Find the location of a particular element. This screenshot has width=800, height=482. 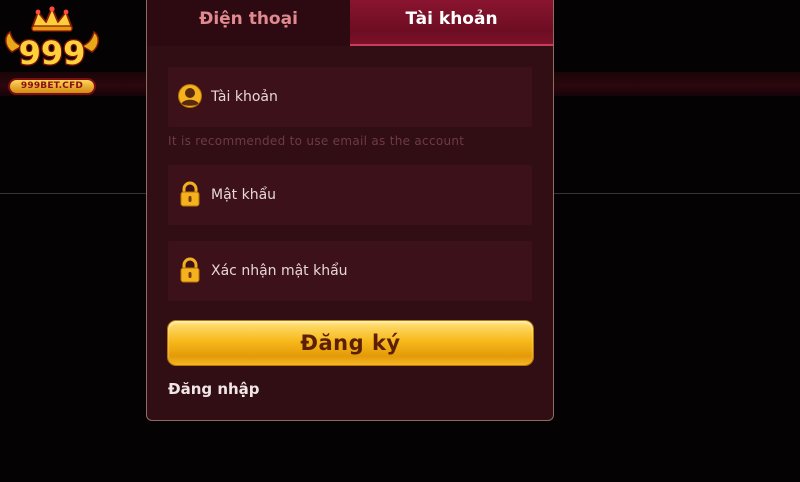

logo-wordmark: 999BET.CFD is located at coordinates (52, 86).